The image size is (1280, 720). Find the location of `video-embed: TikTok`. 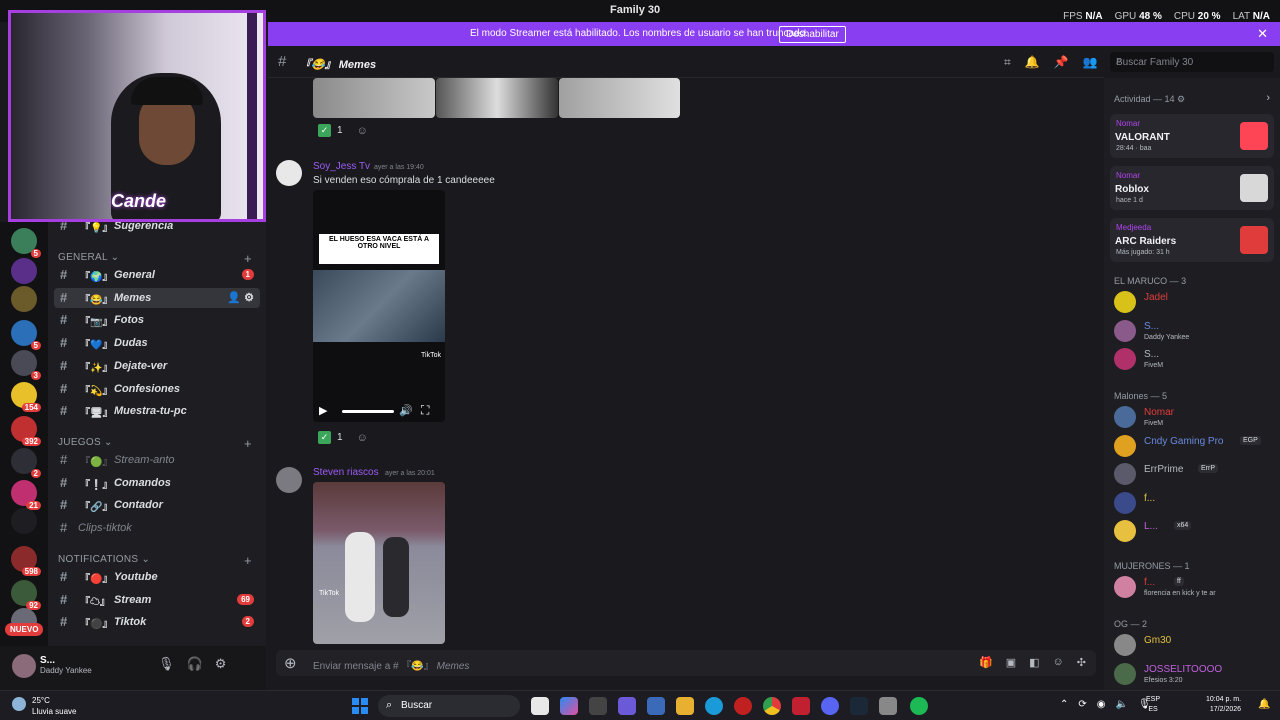

video-embed: TikTok is located at coordinates (379, 563).